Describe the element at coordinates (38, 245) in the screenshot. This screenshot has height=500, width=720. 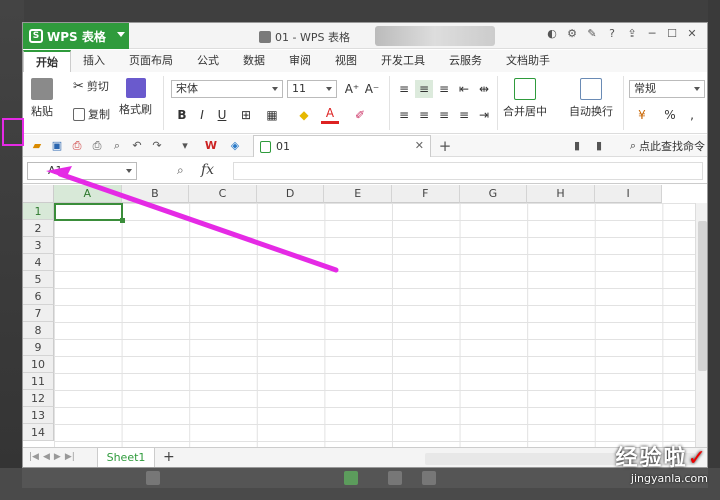
I see `row-header: 3` at that location.